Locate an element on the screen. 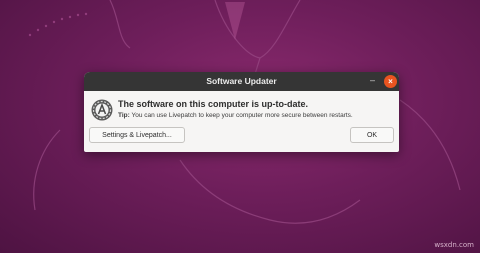 Image resolution: width=480 pixels, height=253 pixels. ok-button: OK is located at coordinates (372, 135).